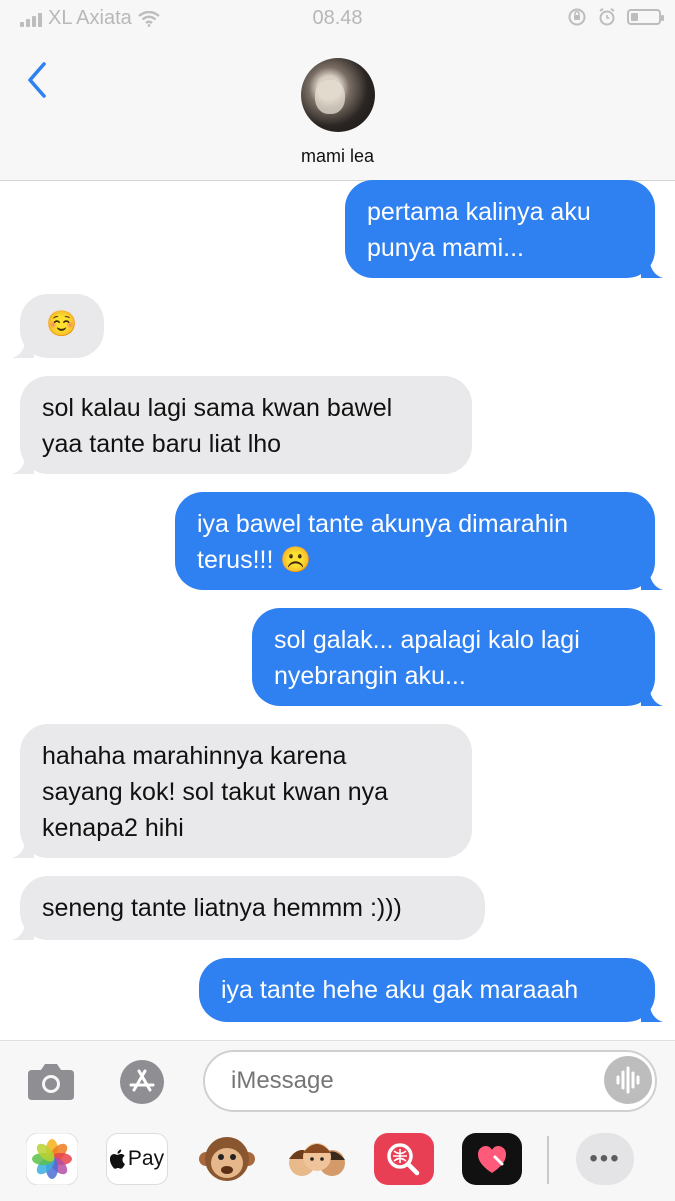 The height and width of the screenshot is (1201, 675). I want to click on animoji-button, so click(227, 1159).